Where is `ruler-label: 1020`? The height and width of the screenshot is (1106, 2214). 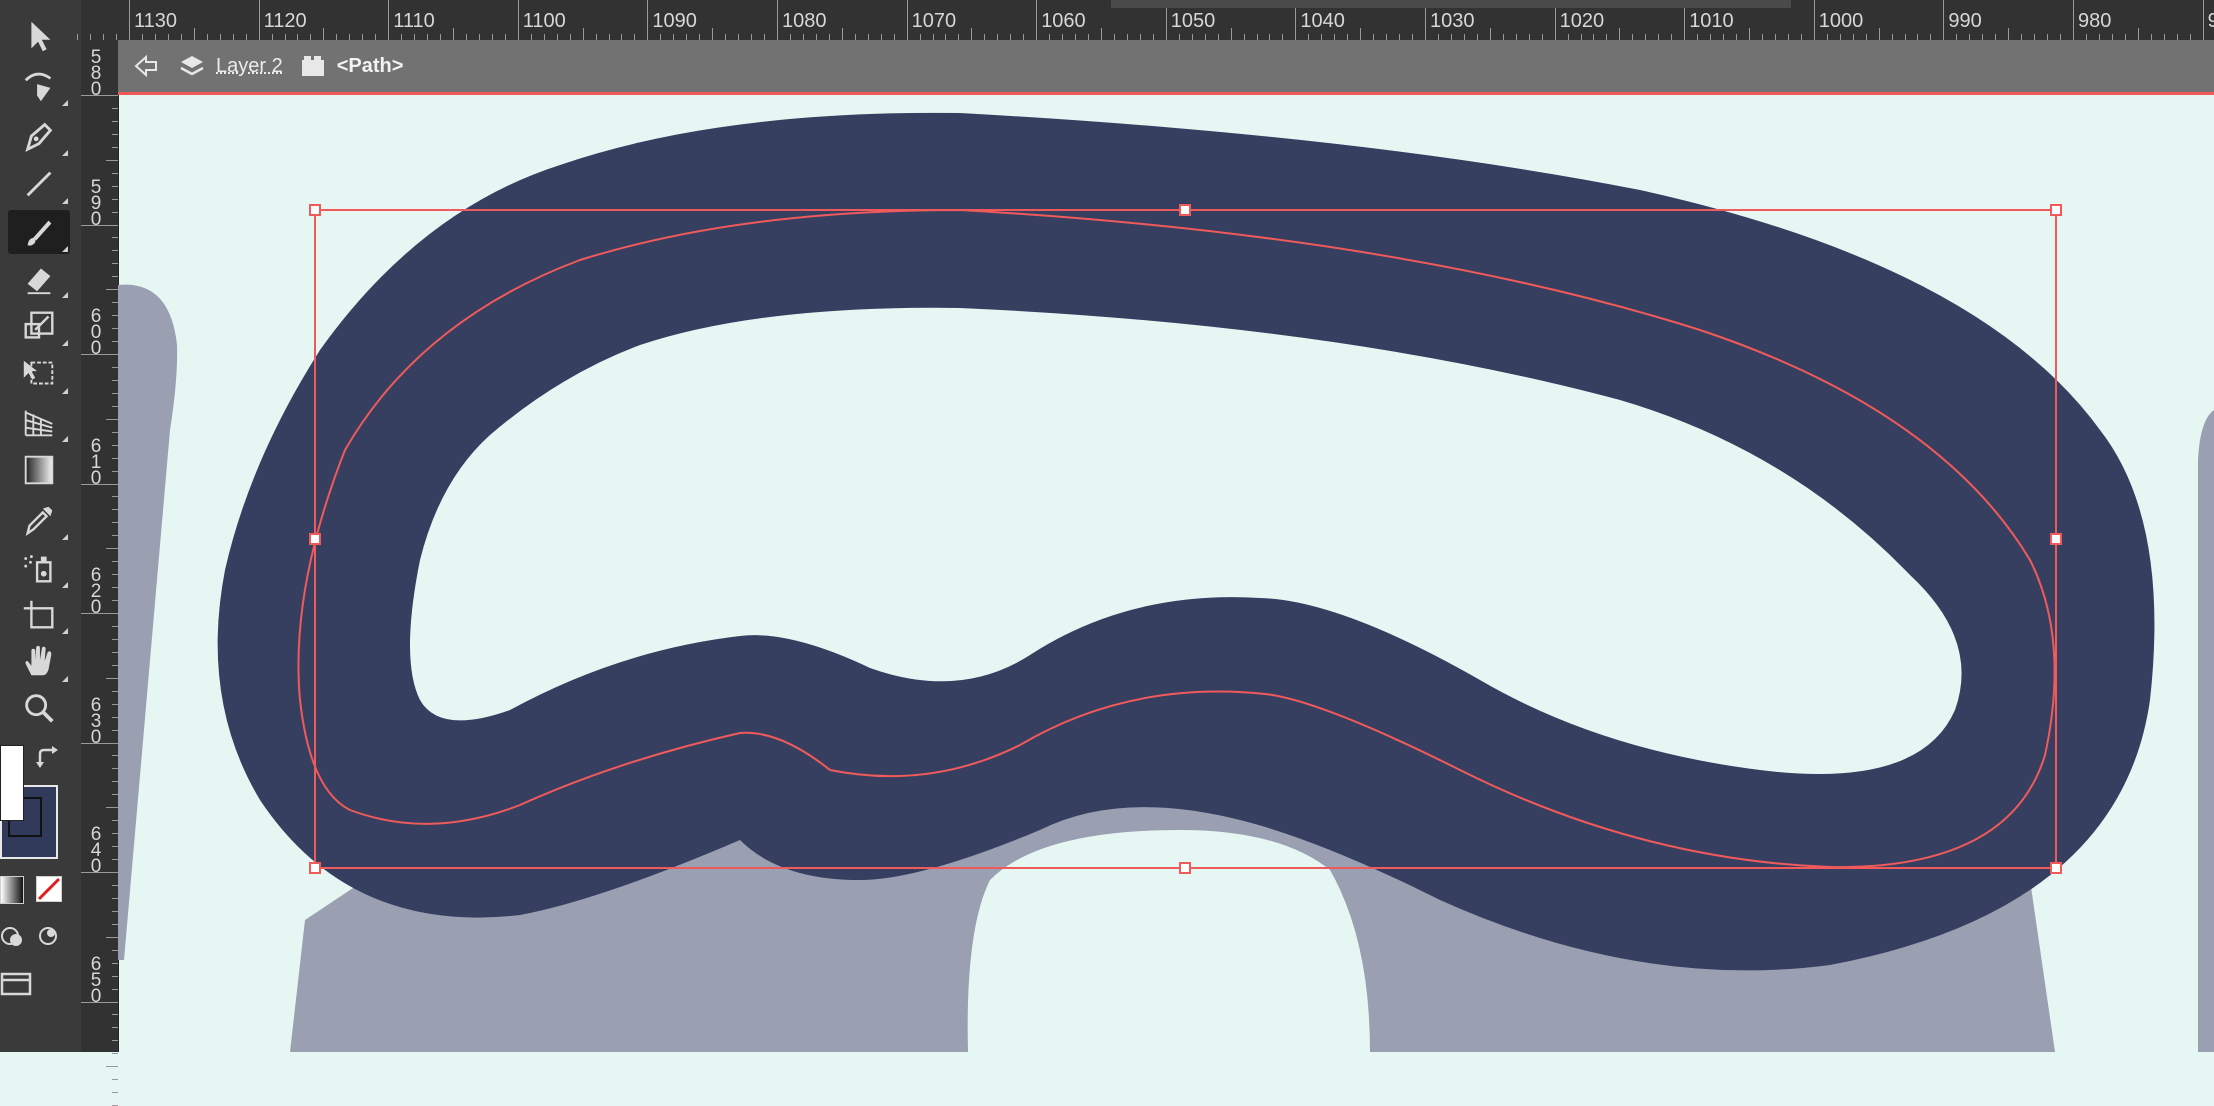 ruler-label: 1020 is located at coordinates (1582, 21).